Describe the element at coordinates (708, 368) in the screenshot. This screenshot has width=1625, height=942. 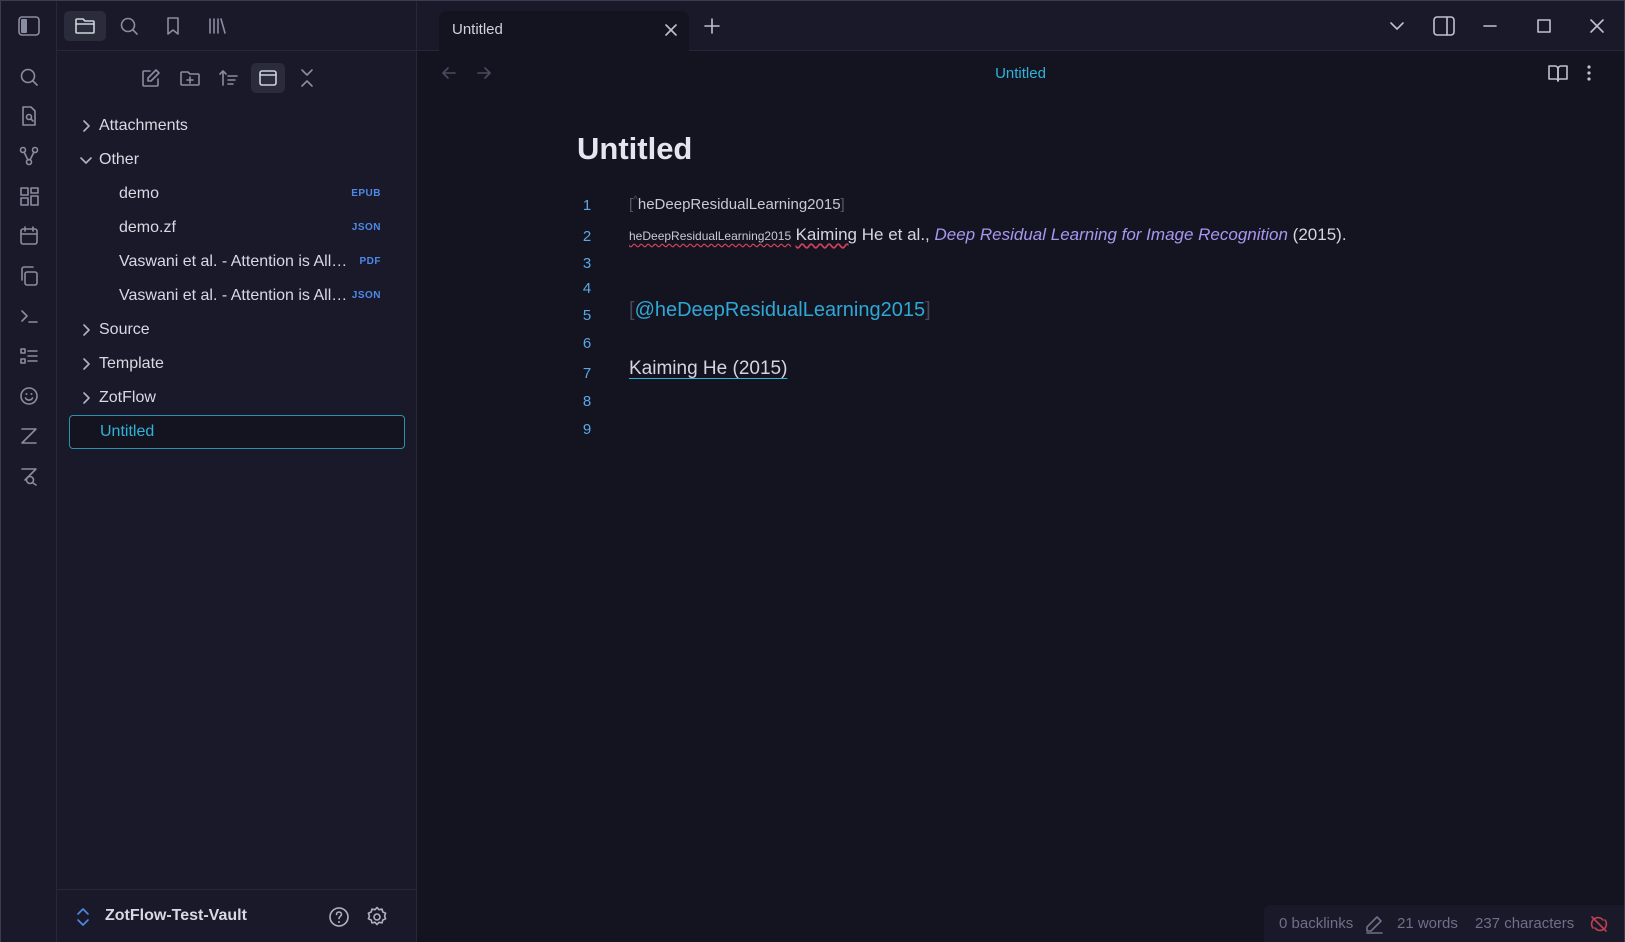
I see `rendered-citation: Kaiming He (2015)` at that location.